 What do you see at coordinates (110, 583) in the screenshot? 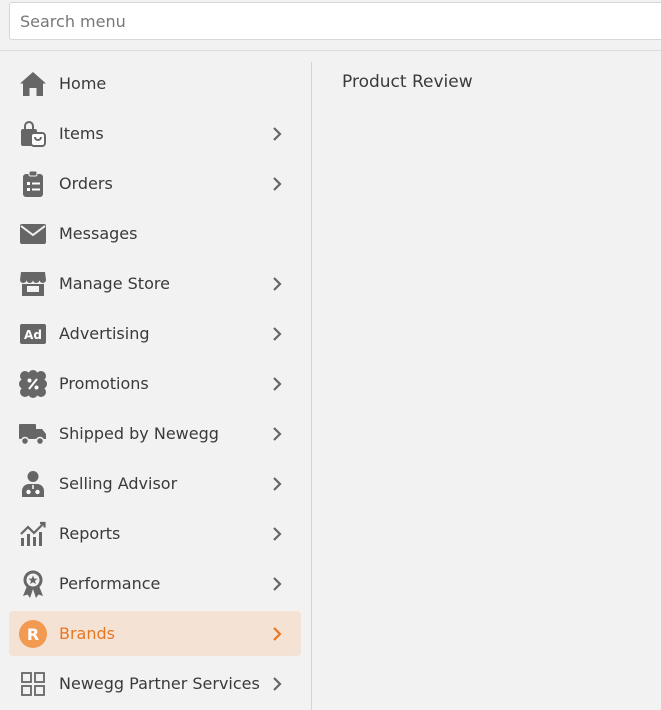
I see `sidebar-item-label: Performance` at bounding box center [110, 583].